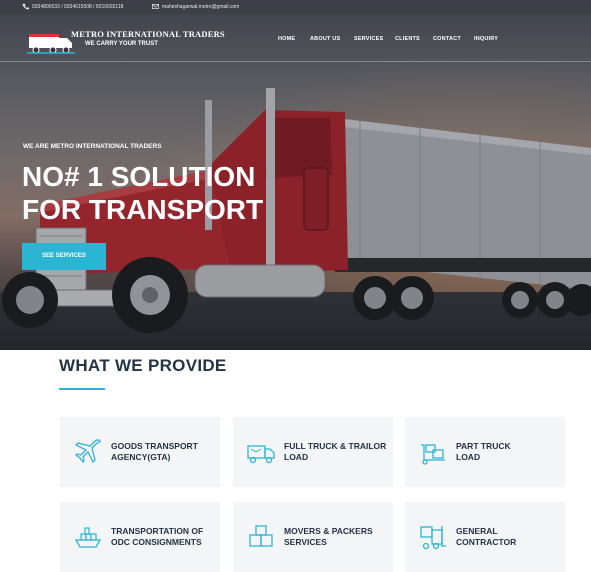 This screenshot has height=572, width=591. Describe the element at coordinates (121, 44) in the screenshot. I see `brand-tagline: WE CARRY YOUR TRUST` at that location.